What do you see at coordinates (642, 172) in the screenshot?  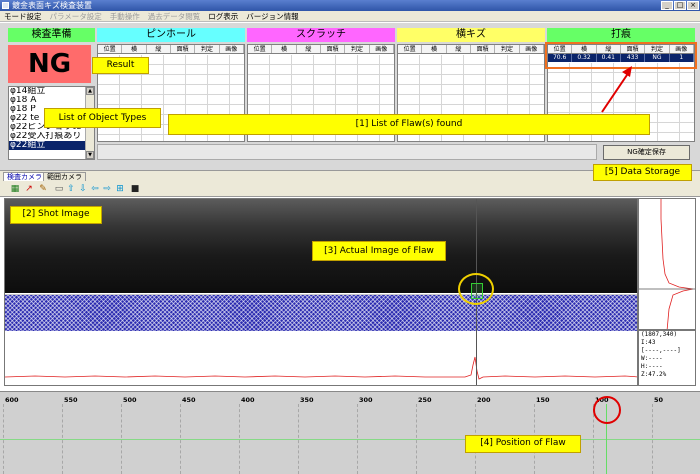 I see `callout-data-storage: [5] Data Storage` at bounding box center [642, 172].